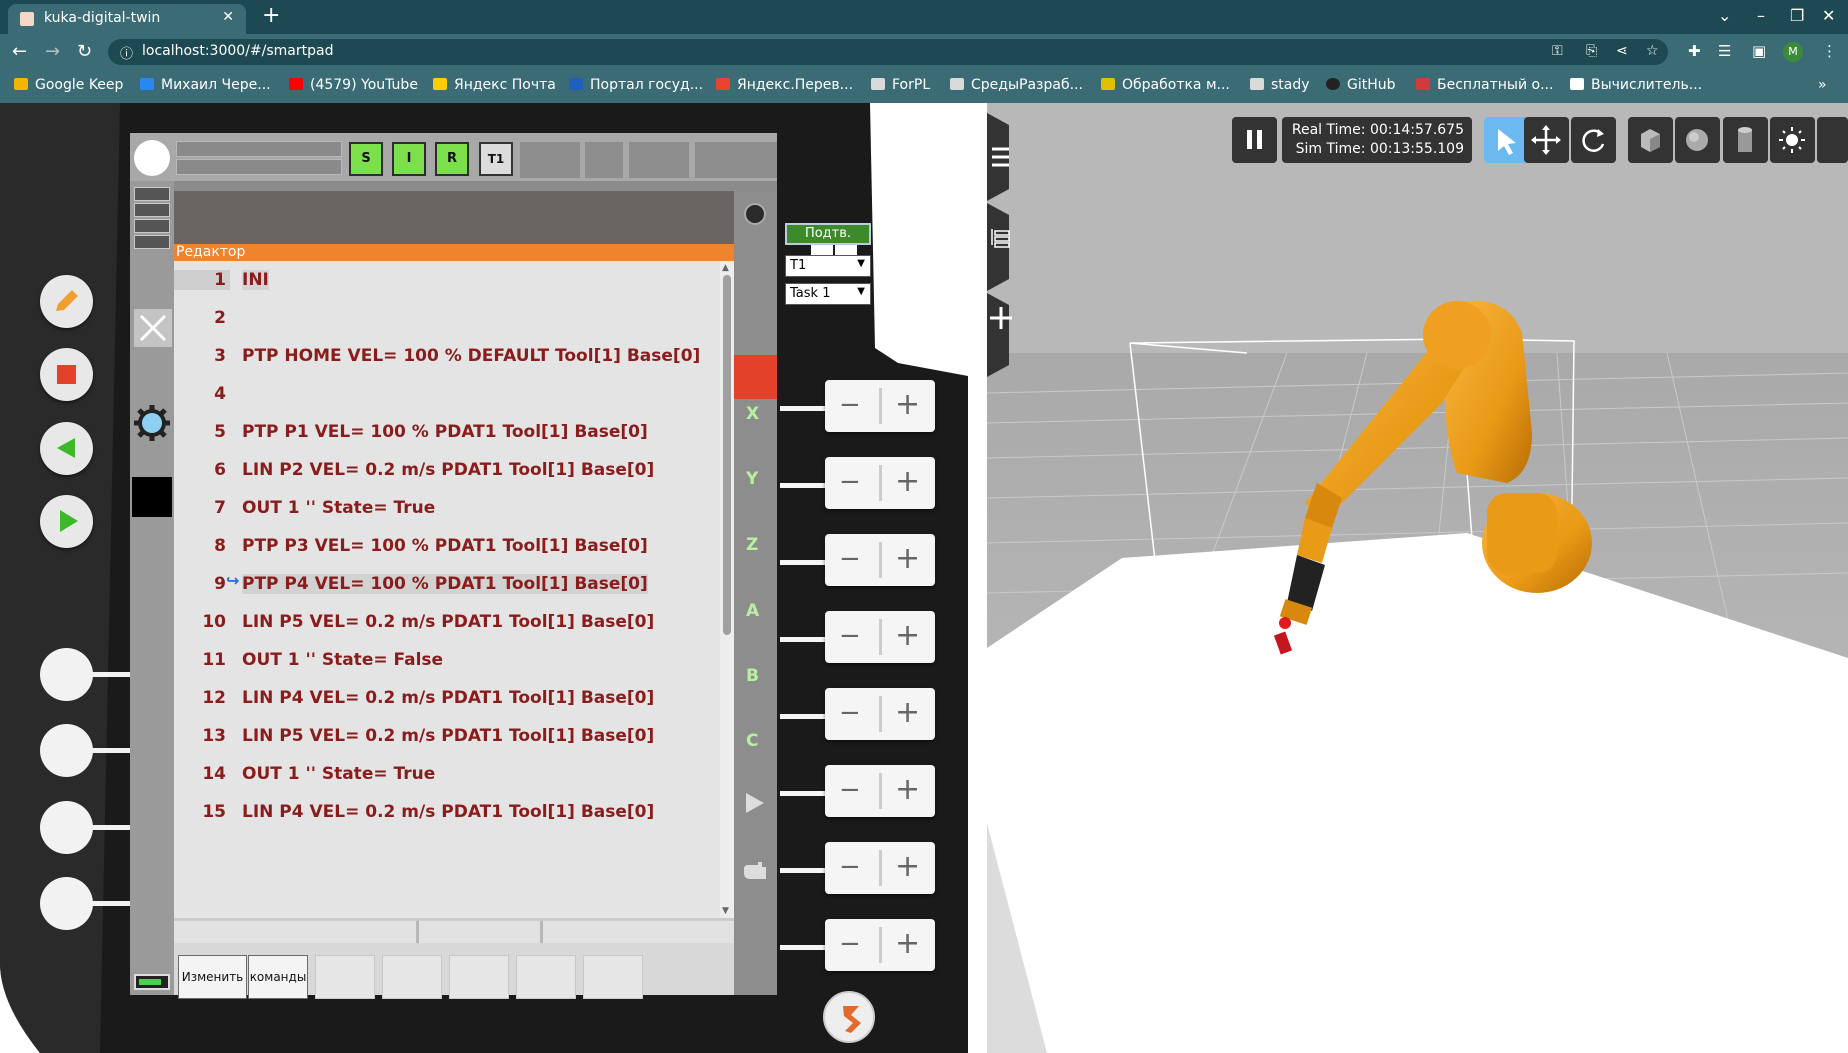 The height and width of the screenshot is (1053, 1848). I want to click on reload-icon: ↻, so click(84, 51).